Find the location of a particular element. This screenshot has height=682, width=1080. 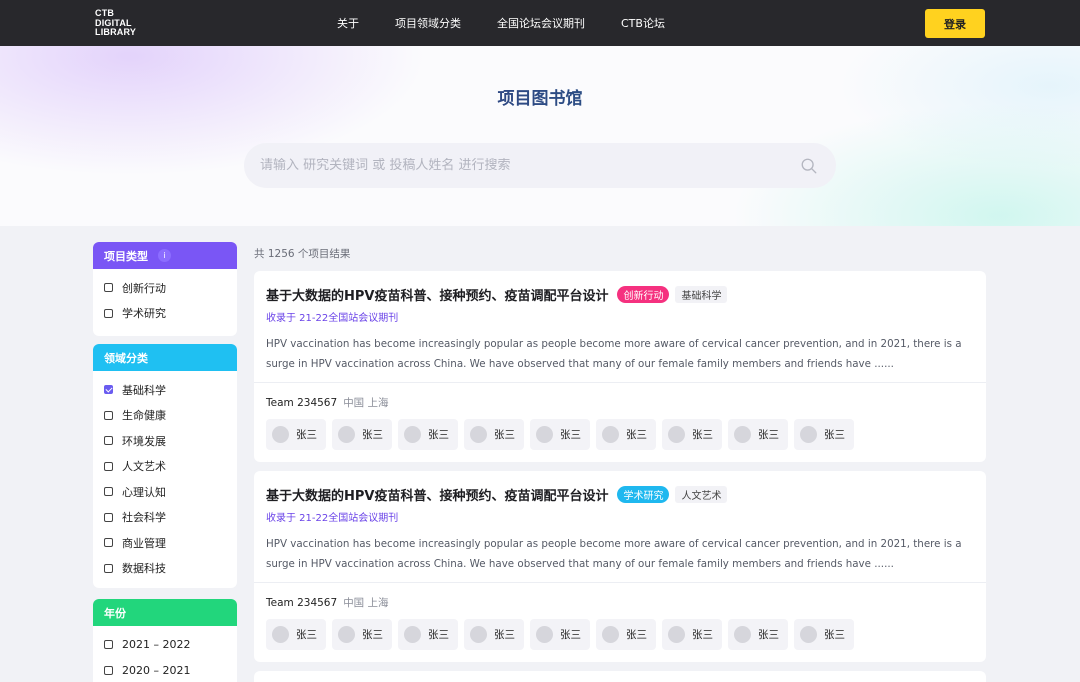

filter-title: 领域分类 is located at coordinates (126, 358).